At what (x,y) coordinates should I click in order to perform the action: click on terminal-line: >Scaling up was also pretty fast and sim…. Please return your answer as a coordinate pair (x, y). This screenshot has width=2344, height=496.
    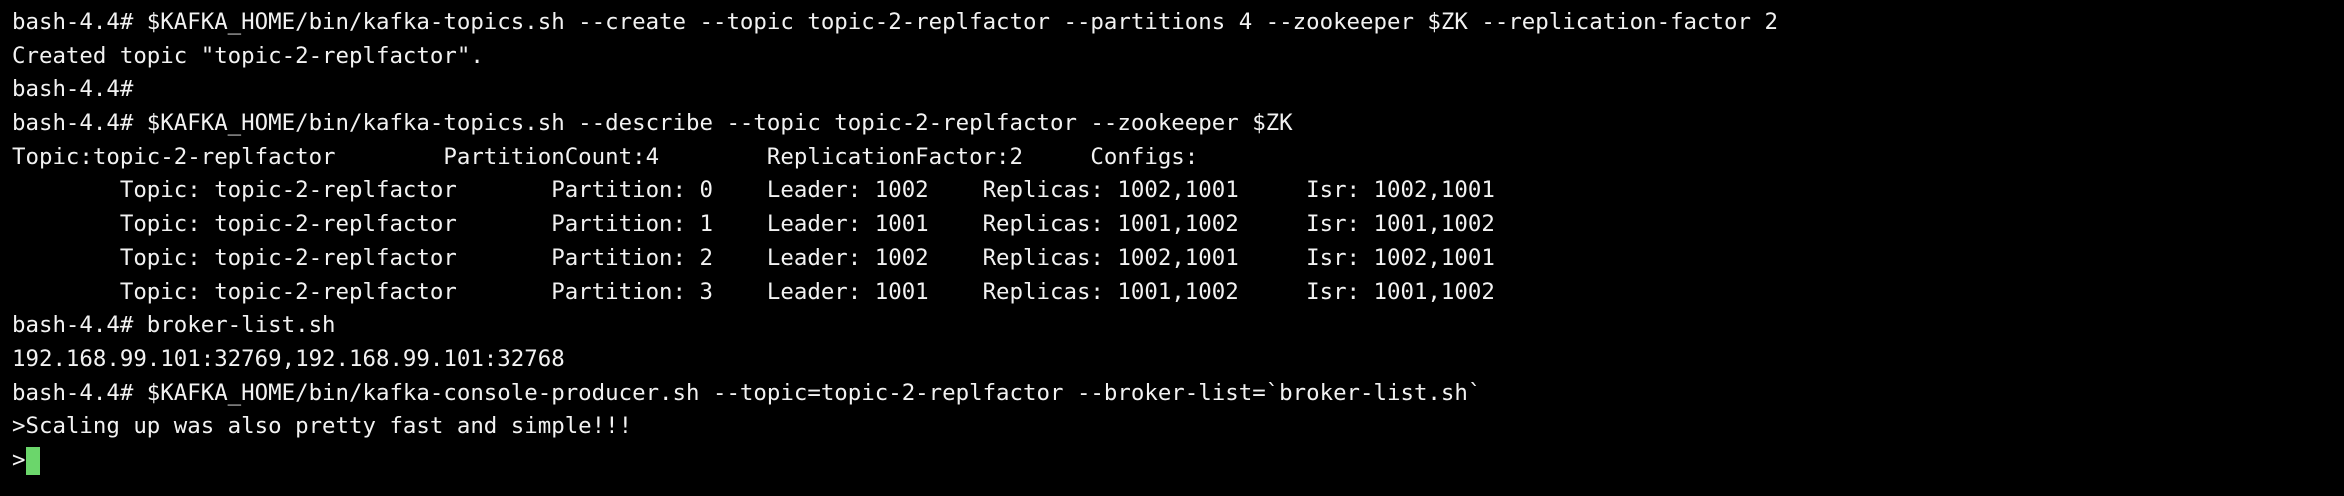
    Looking at the image, I should click on (322, 426).